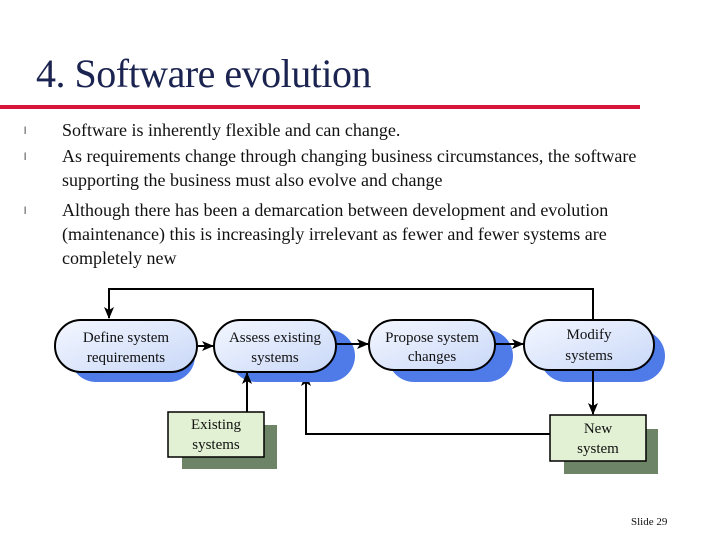 This screenshot has height=538, width=717. Describe the element at coordinates (426, 404) in the screenshot. I see `edge-new-assess` at that location.